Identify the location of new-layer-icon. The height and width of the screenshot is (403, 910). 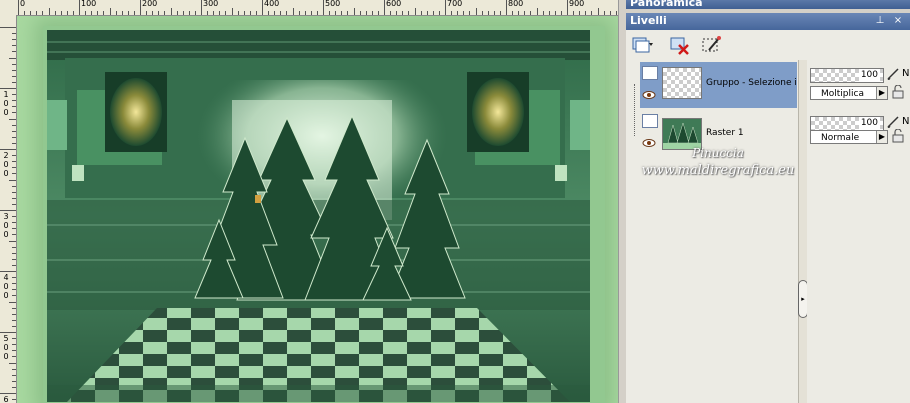
(642, 45).